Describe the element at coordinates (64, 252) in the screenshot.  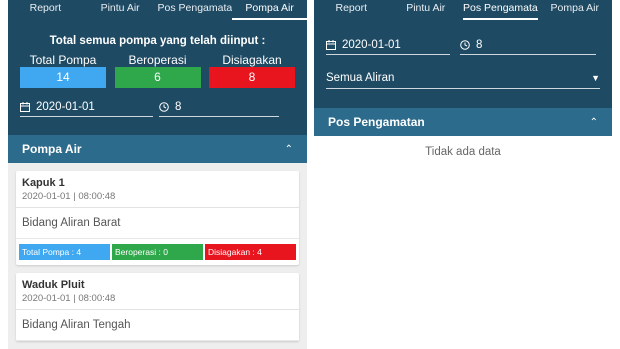
I see `chip-total-pompa: Total Pompa : 4` at that location.